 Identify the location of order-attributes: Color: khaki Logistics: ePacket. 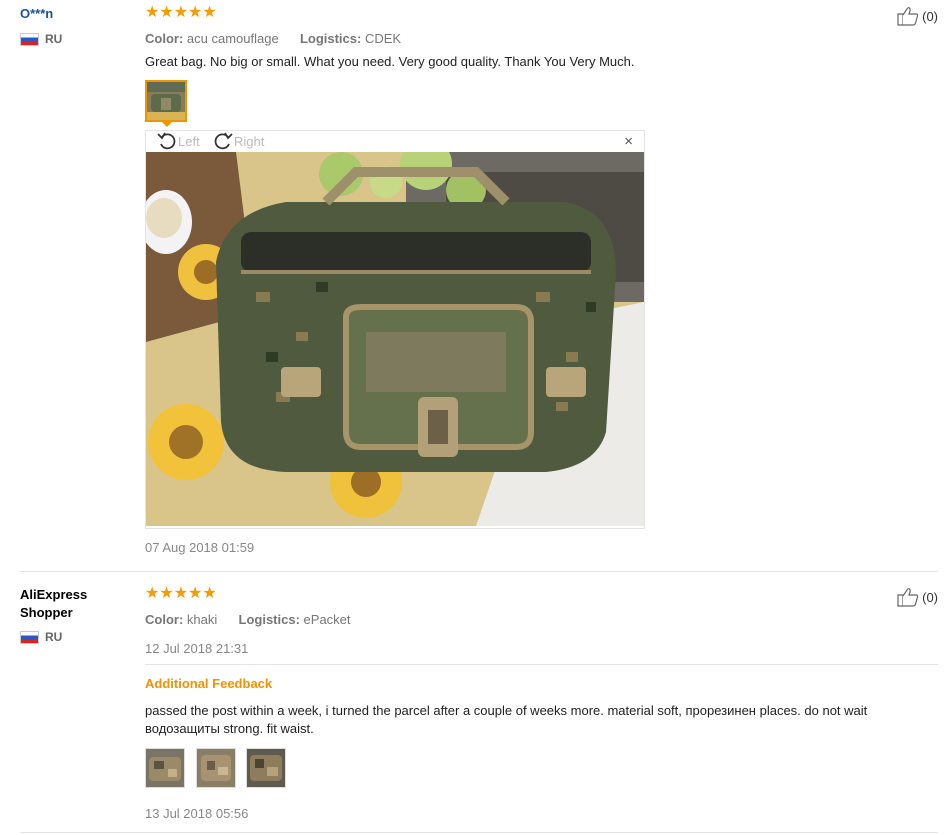
(542, 619).